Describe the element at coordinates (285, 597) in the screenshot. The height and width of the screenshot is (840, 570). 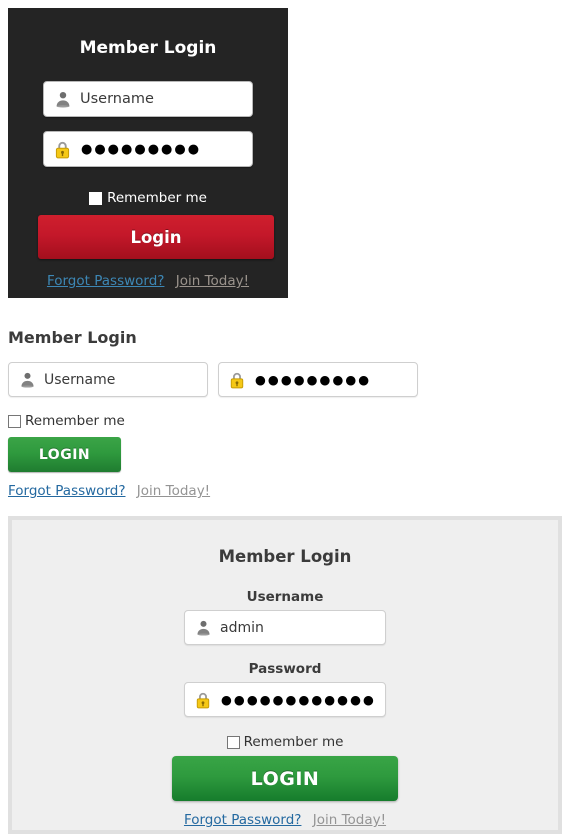
I see `username-label: Username` at that location.